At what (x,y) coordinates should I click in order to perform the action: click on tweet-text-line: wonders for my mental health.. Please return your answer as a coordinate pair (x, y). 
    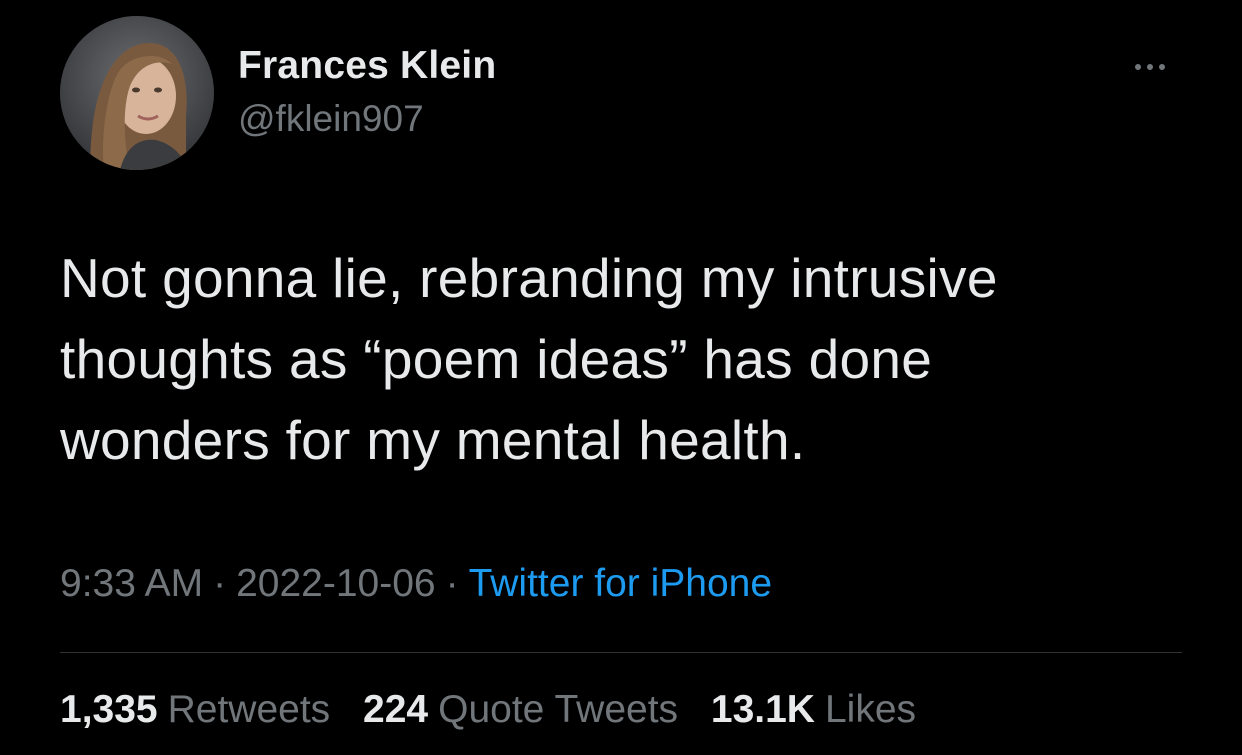
    Looking at the image, I should click on (433, 440).